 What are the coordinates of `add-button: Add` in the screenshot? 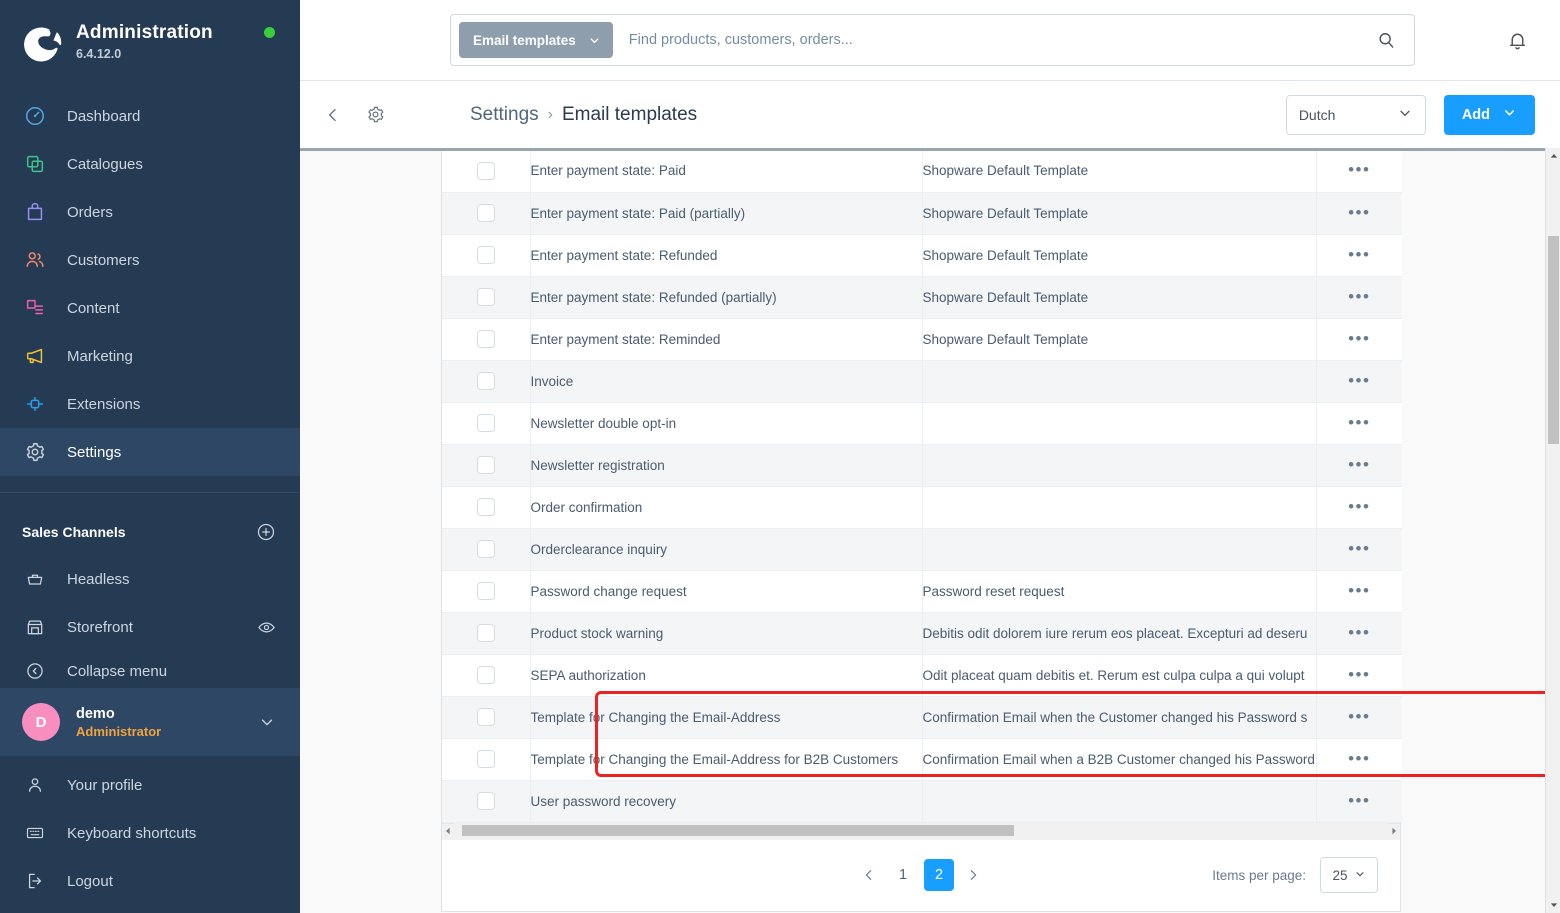 It's located at (1489, 114).